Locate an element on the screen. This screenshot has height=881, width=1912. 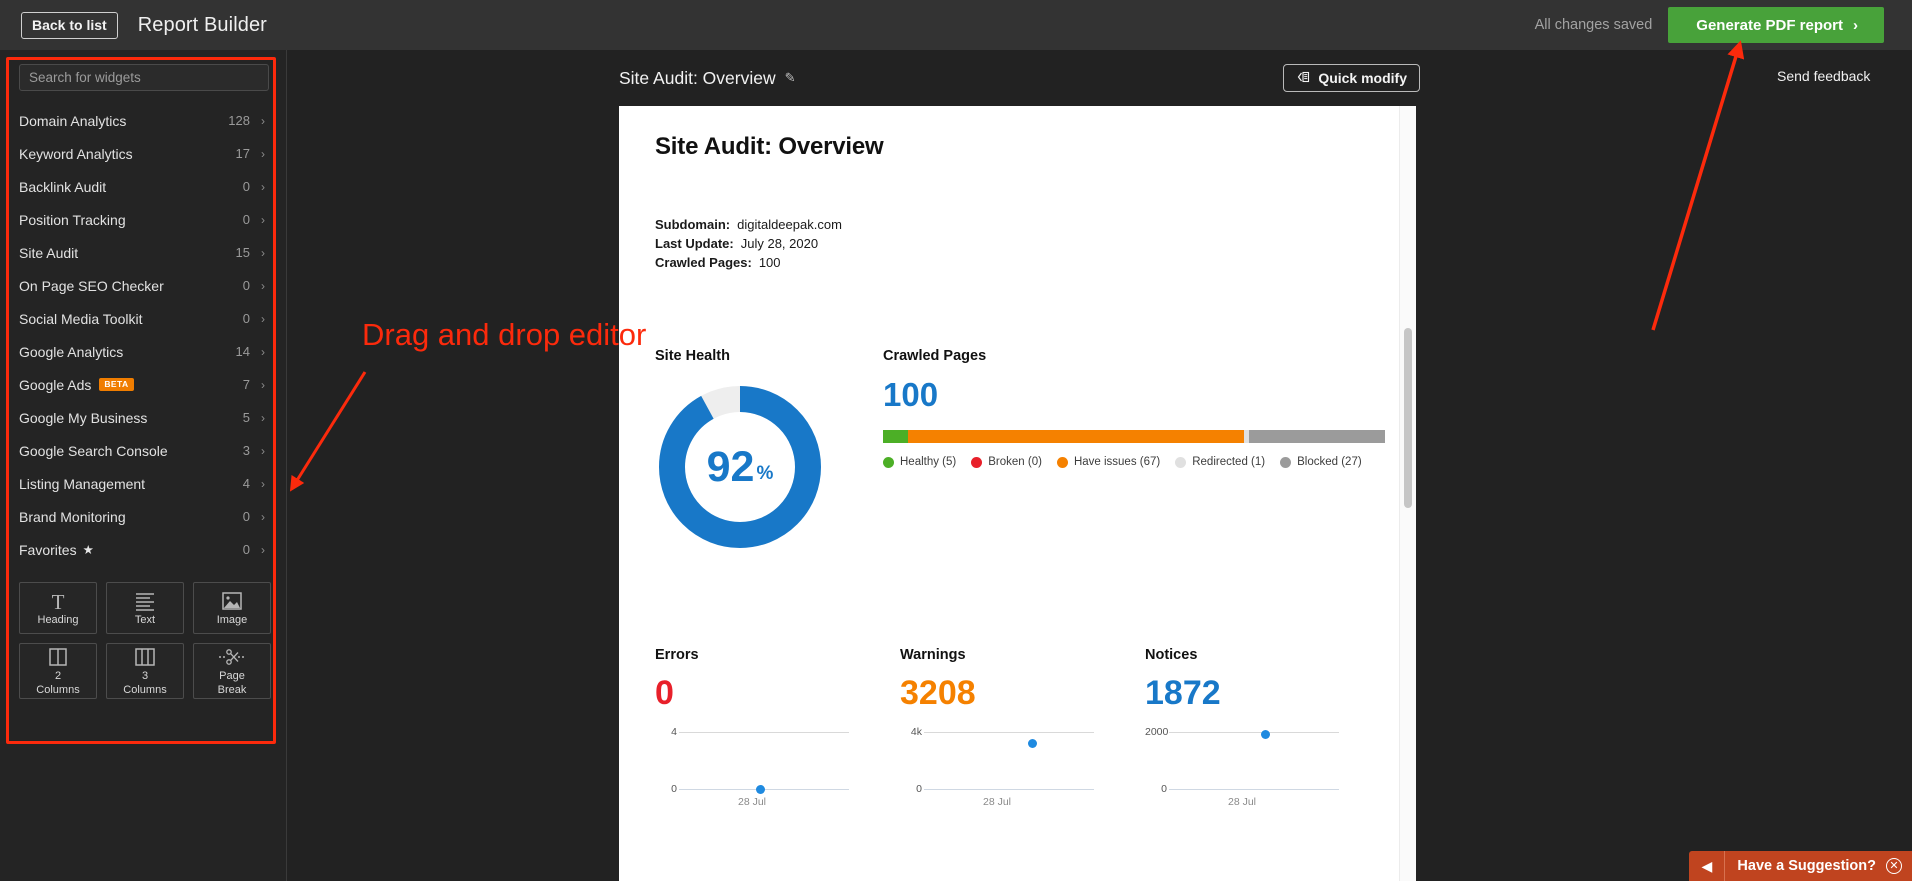
sparkline-gridline-bottom is located at coordinates (1009, 789).